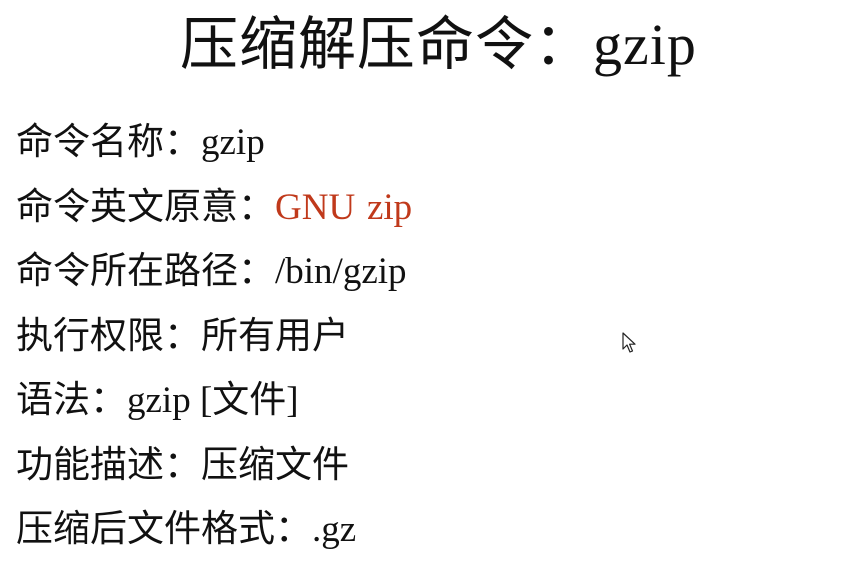 The image size is (853, 562). What do you see at coordinates (416, 142) in the screenshot?
I see `list-item-command-name: 命令名称：gzip` at bounding box center [416, 142].